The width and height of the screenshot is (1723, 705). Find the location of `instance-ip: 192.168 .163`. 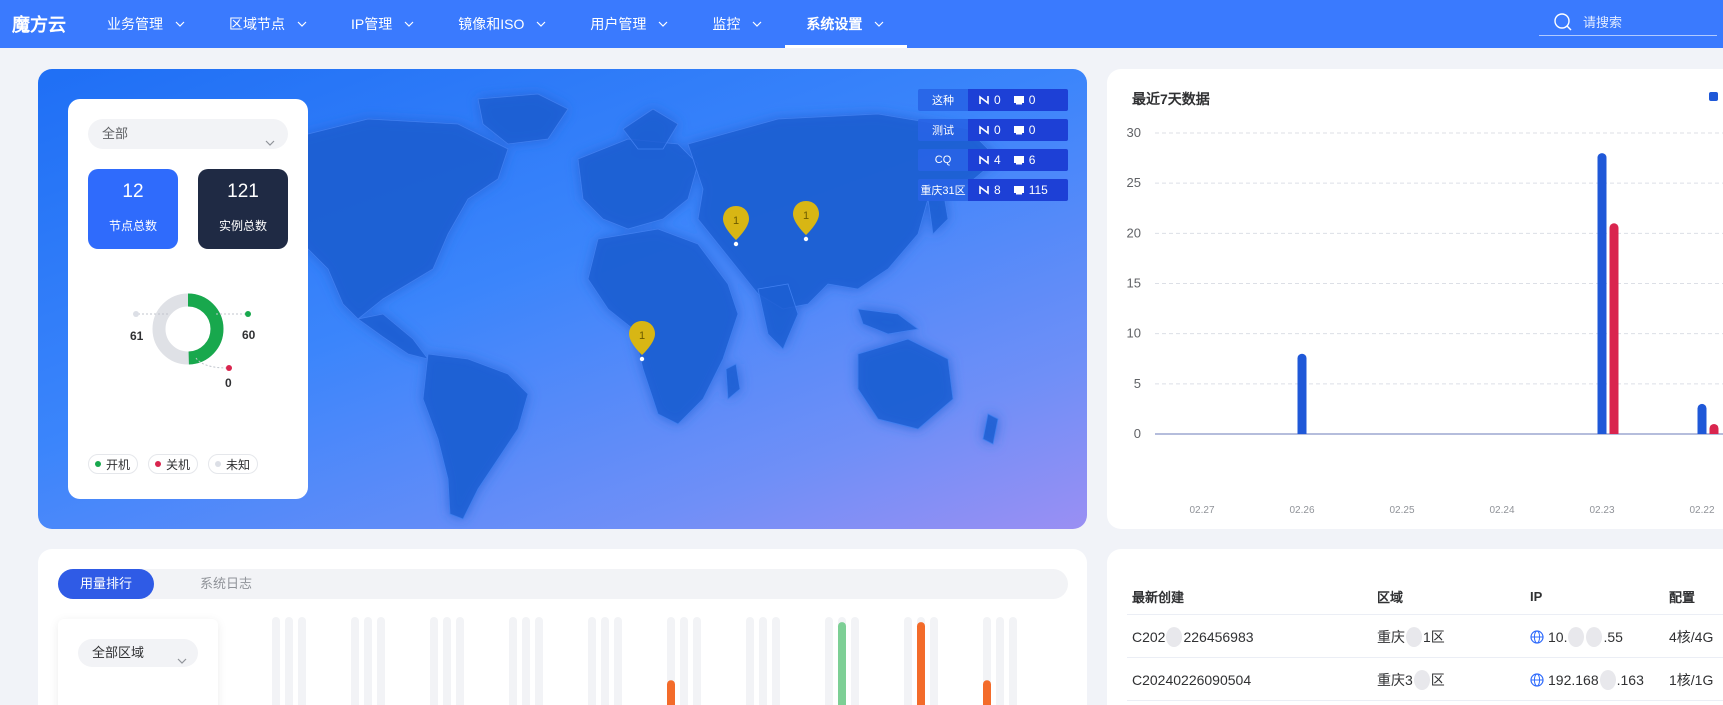

instance-ip: 192.168 .163 is located at coordinates (1587, 679).